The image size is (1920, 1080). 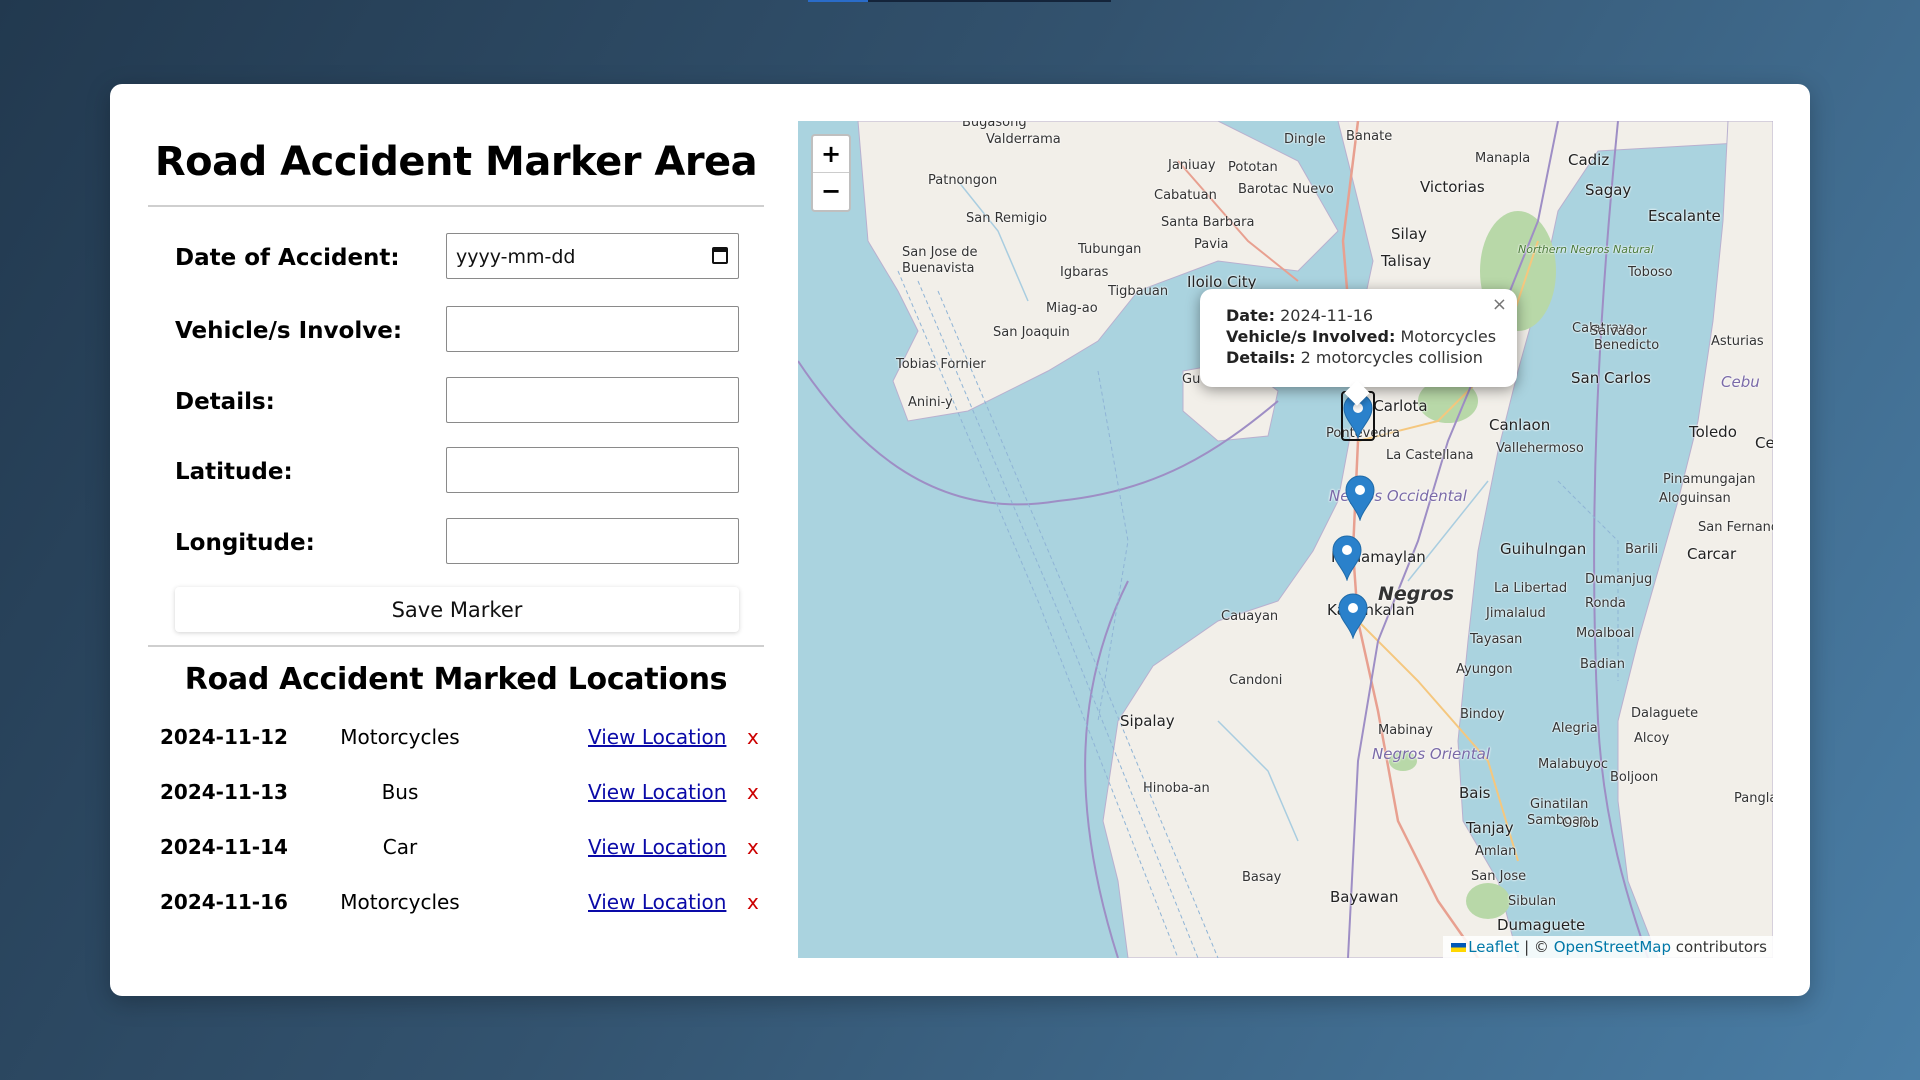 I want to click on map-label: Barili, so click(x=1642, y=549).